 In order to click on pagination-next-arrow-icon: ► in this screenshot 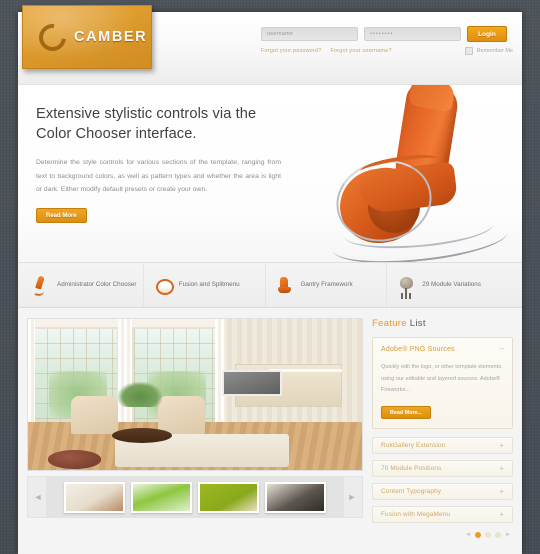, I will do `click(508, 535)`.